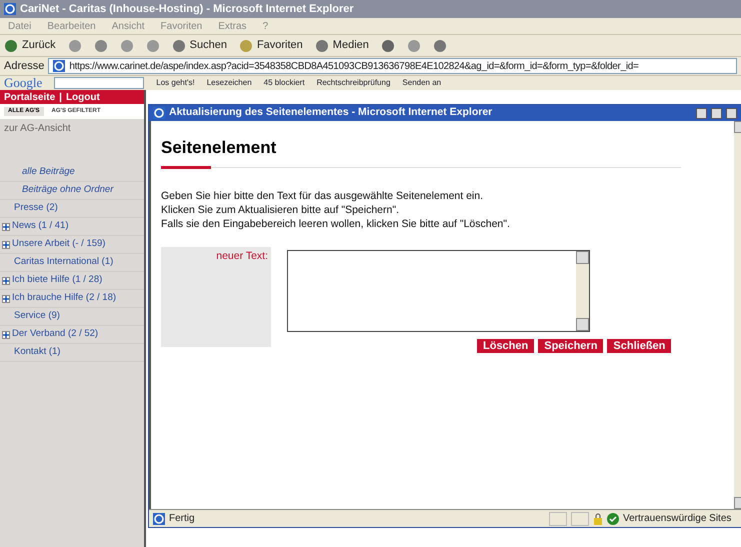 This screenshot has width=741, height=547. What do you see at coordinates (48, 172) in the screenshot?
I see `sidebar-item: alle Beiträge` at bounding box center [48, 172].